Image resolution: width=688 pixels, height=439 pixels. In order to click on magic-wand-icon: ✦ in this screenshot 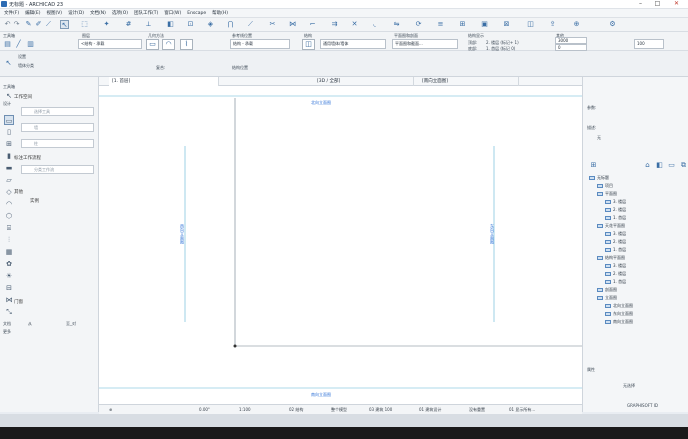, I will do `click(106, 24)`.